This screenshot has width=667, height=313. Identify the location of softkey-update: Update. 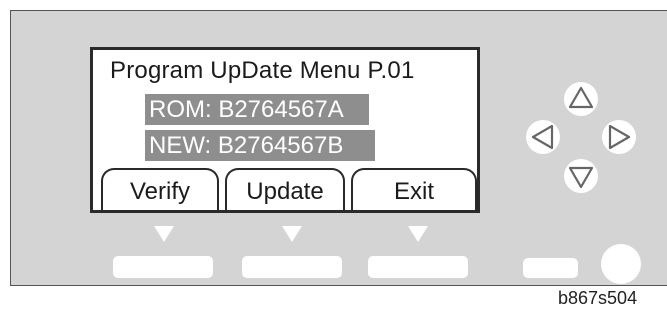
(285, 189).